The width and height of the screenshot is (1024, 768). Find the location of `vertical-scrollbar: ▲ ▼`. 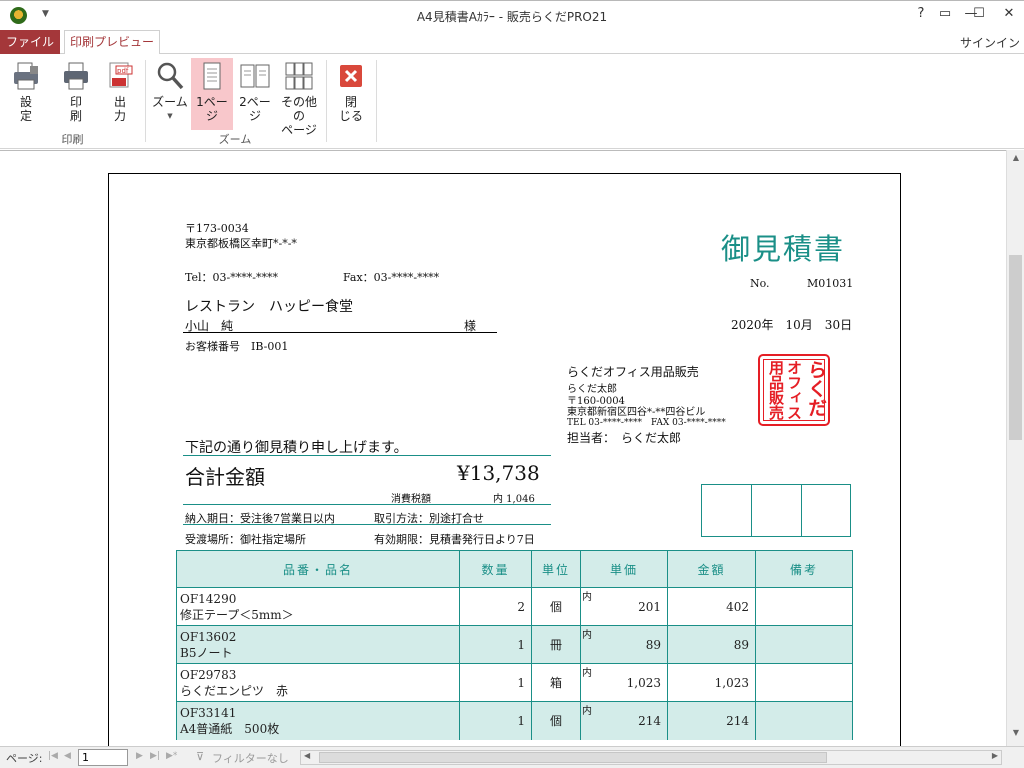

vertical-scrollbar: ▲ ▼ is located at coordinates (1015, 448).